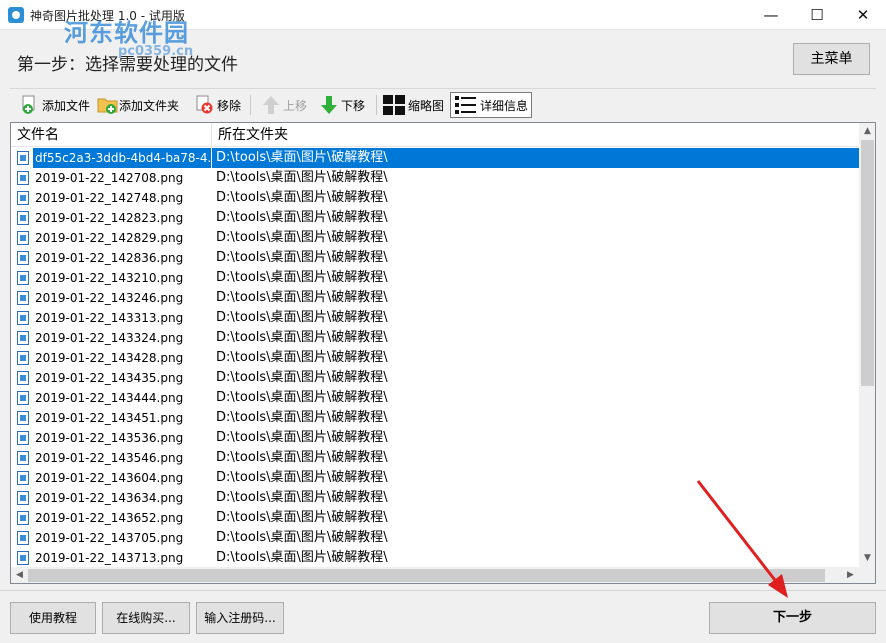 This screenshot has height=643, width=886. I want to click on app-icon, so click(16, 15).